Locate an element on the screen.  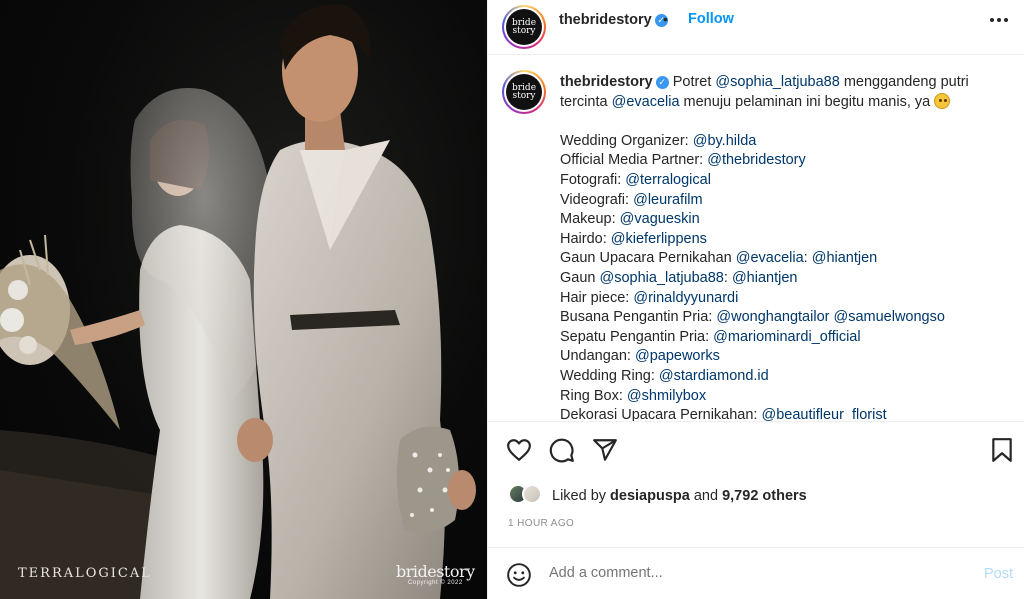
comment-input is located at coordinates (759, 573).